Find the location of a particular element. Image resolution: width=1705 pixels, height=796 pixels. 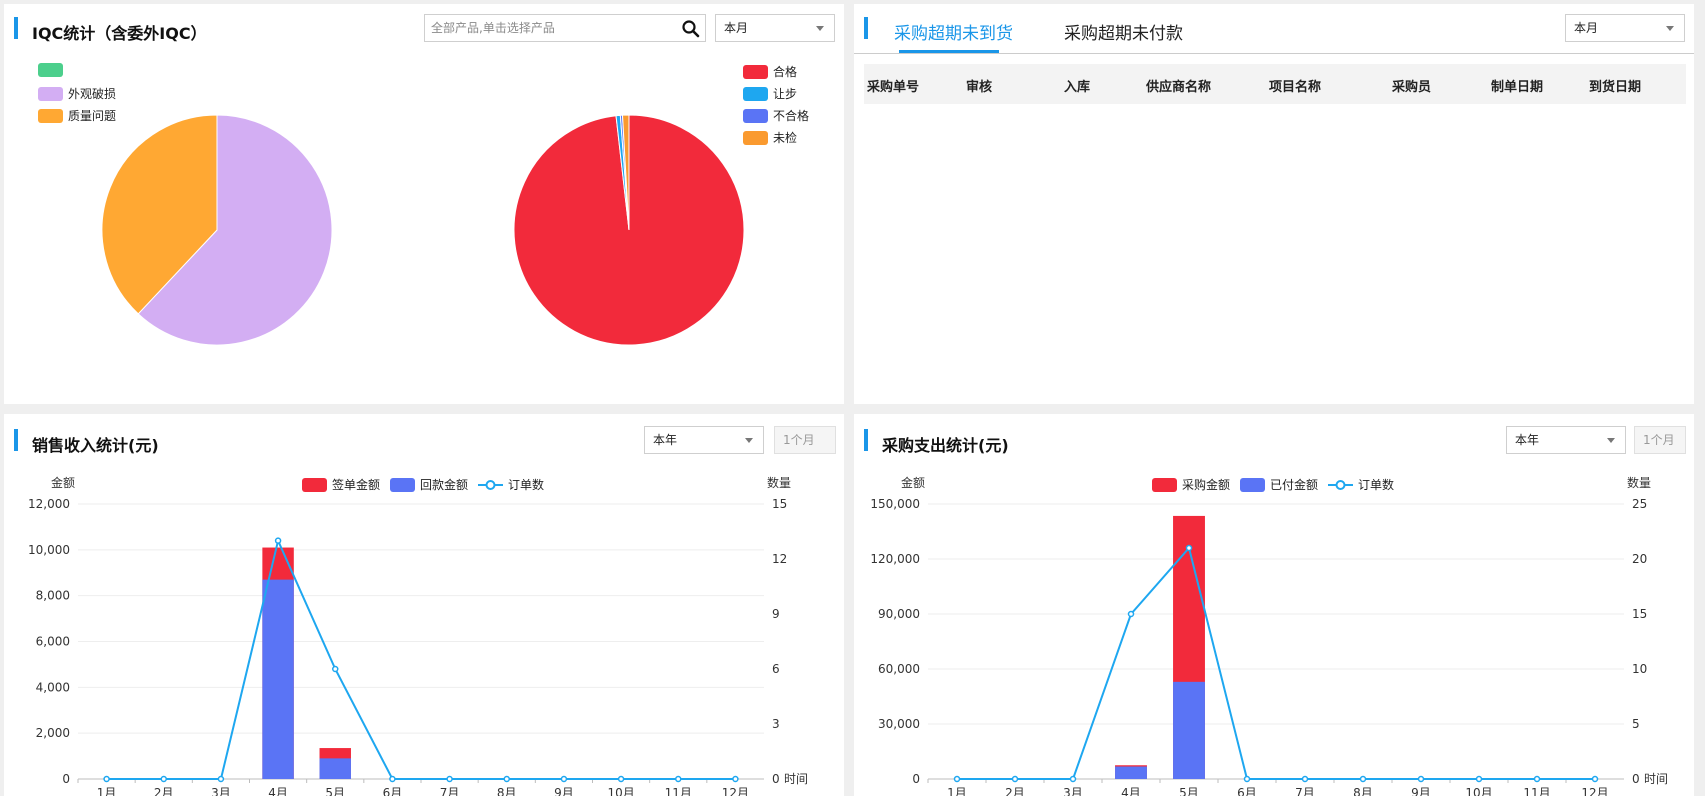

y-right-tick-label: 5 is located at coordinates (1636, 724).